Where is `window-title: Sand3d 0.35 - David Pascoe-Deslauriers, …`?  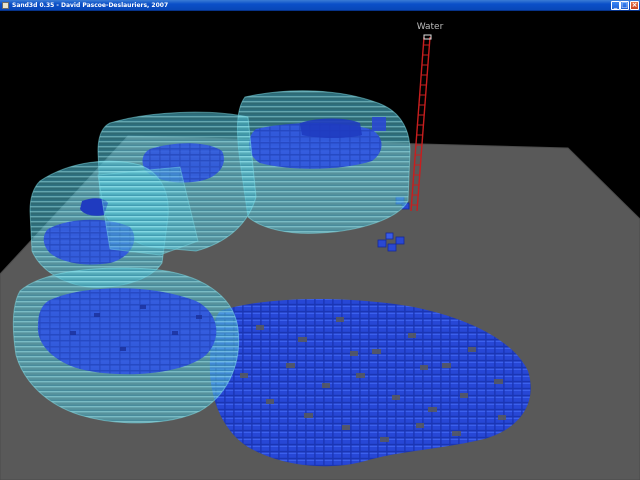
window-title: Sand3d 0.35 - David Pascoe-Deslauriers, … is located at coordinates (90, 5).